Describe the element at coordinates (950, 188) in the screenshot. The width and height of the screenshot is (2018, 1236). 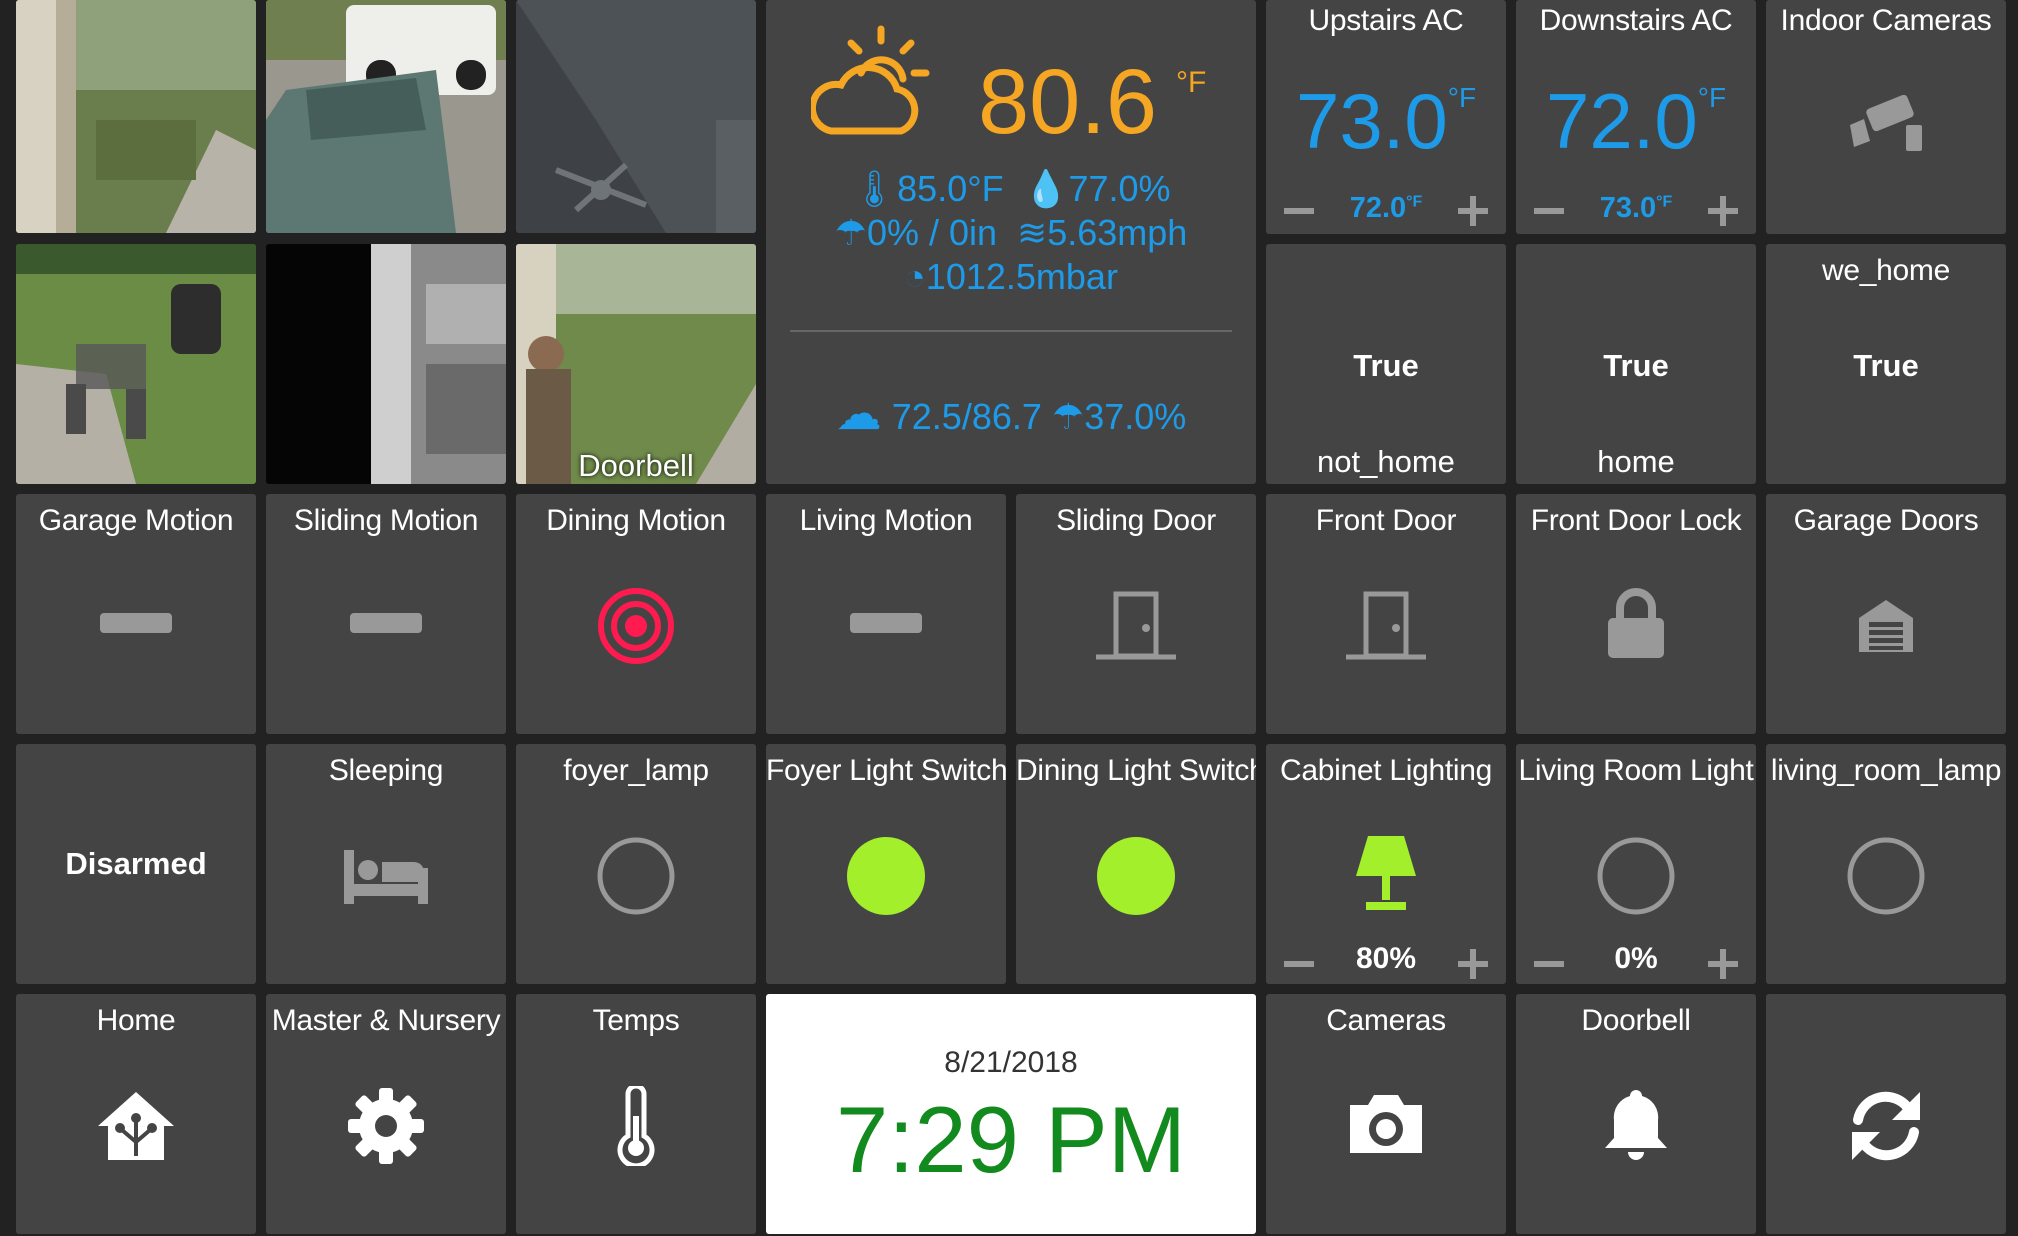
I see `feels-like-value: 85.0°F` at that location.